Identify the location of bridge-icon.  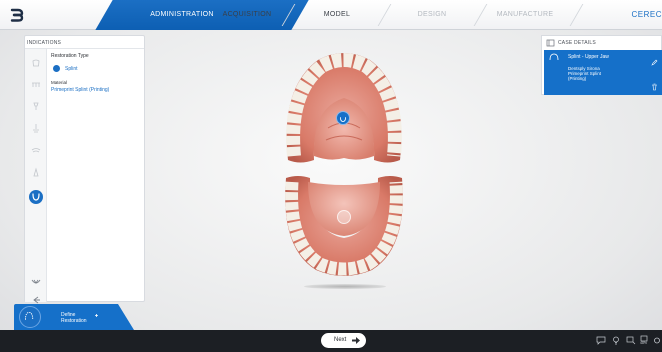
(36, 84).